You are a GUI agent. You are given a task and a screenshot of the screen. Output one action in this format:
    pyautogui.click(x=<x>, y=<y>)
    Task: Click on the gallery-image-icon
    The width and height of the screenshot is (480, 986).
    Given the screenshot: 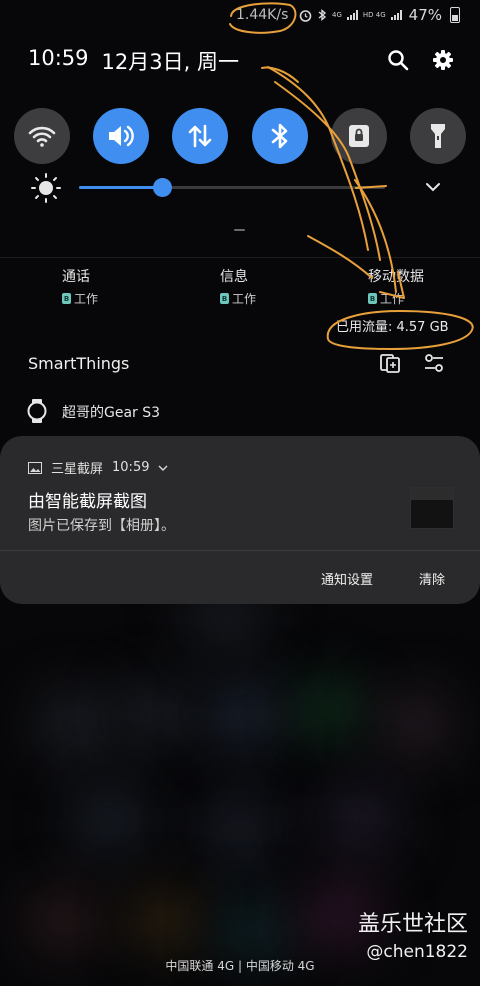 What is the action you would take?
    pyautogui.click(x=35, y=467)
    